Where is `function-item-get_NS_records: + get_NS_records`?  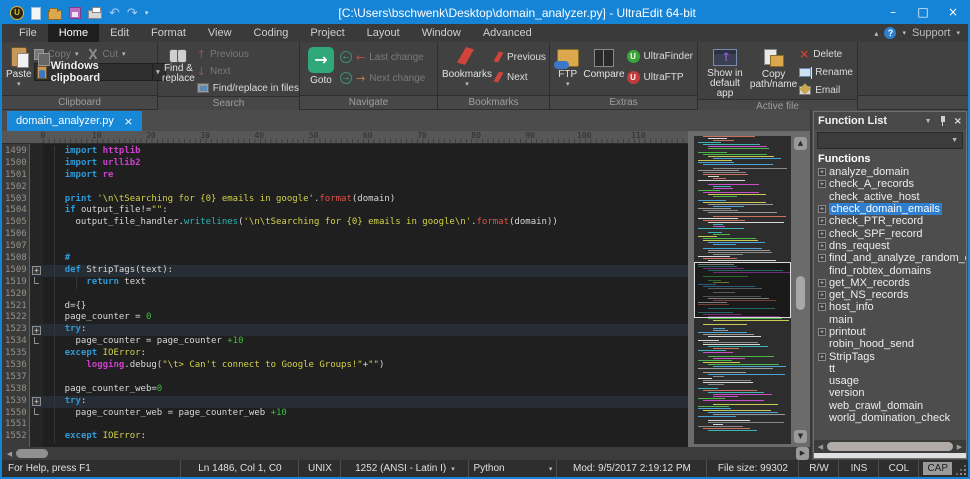
function-item-get_NS_records: + get_NS_records is located at coordinates (892, 295).